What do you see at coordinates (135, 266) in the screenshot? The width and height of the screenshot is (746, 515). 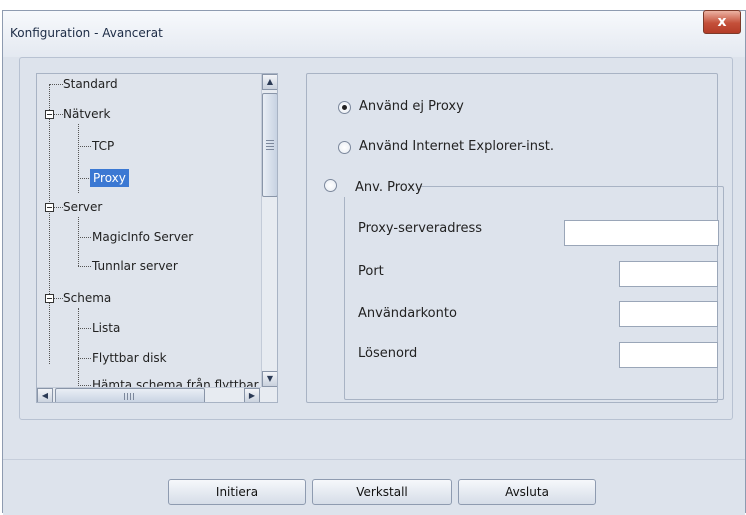 I see `tree-item-tunnlar-server: Tunnlar server` at bounding box center [135, 266].